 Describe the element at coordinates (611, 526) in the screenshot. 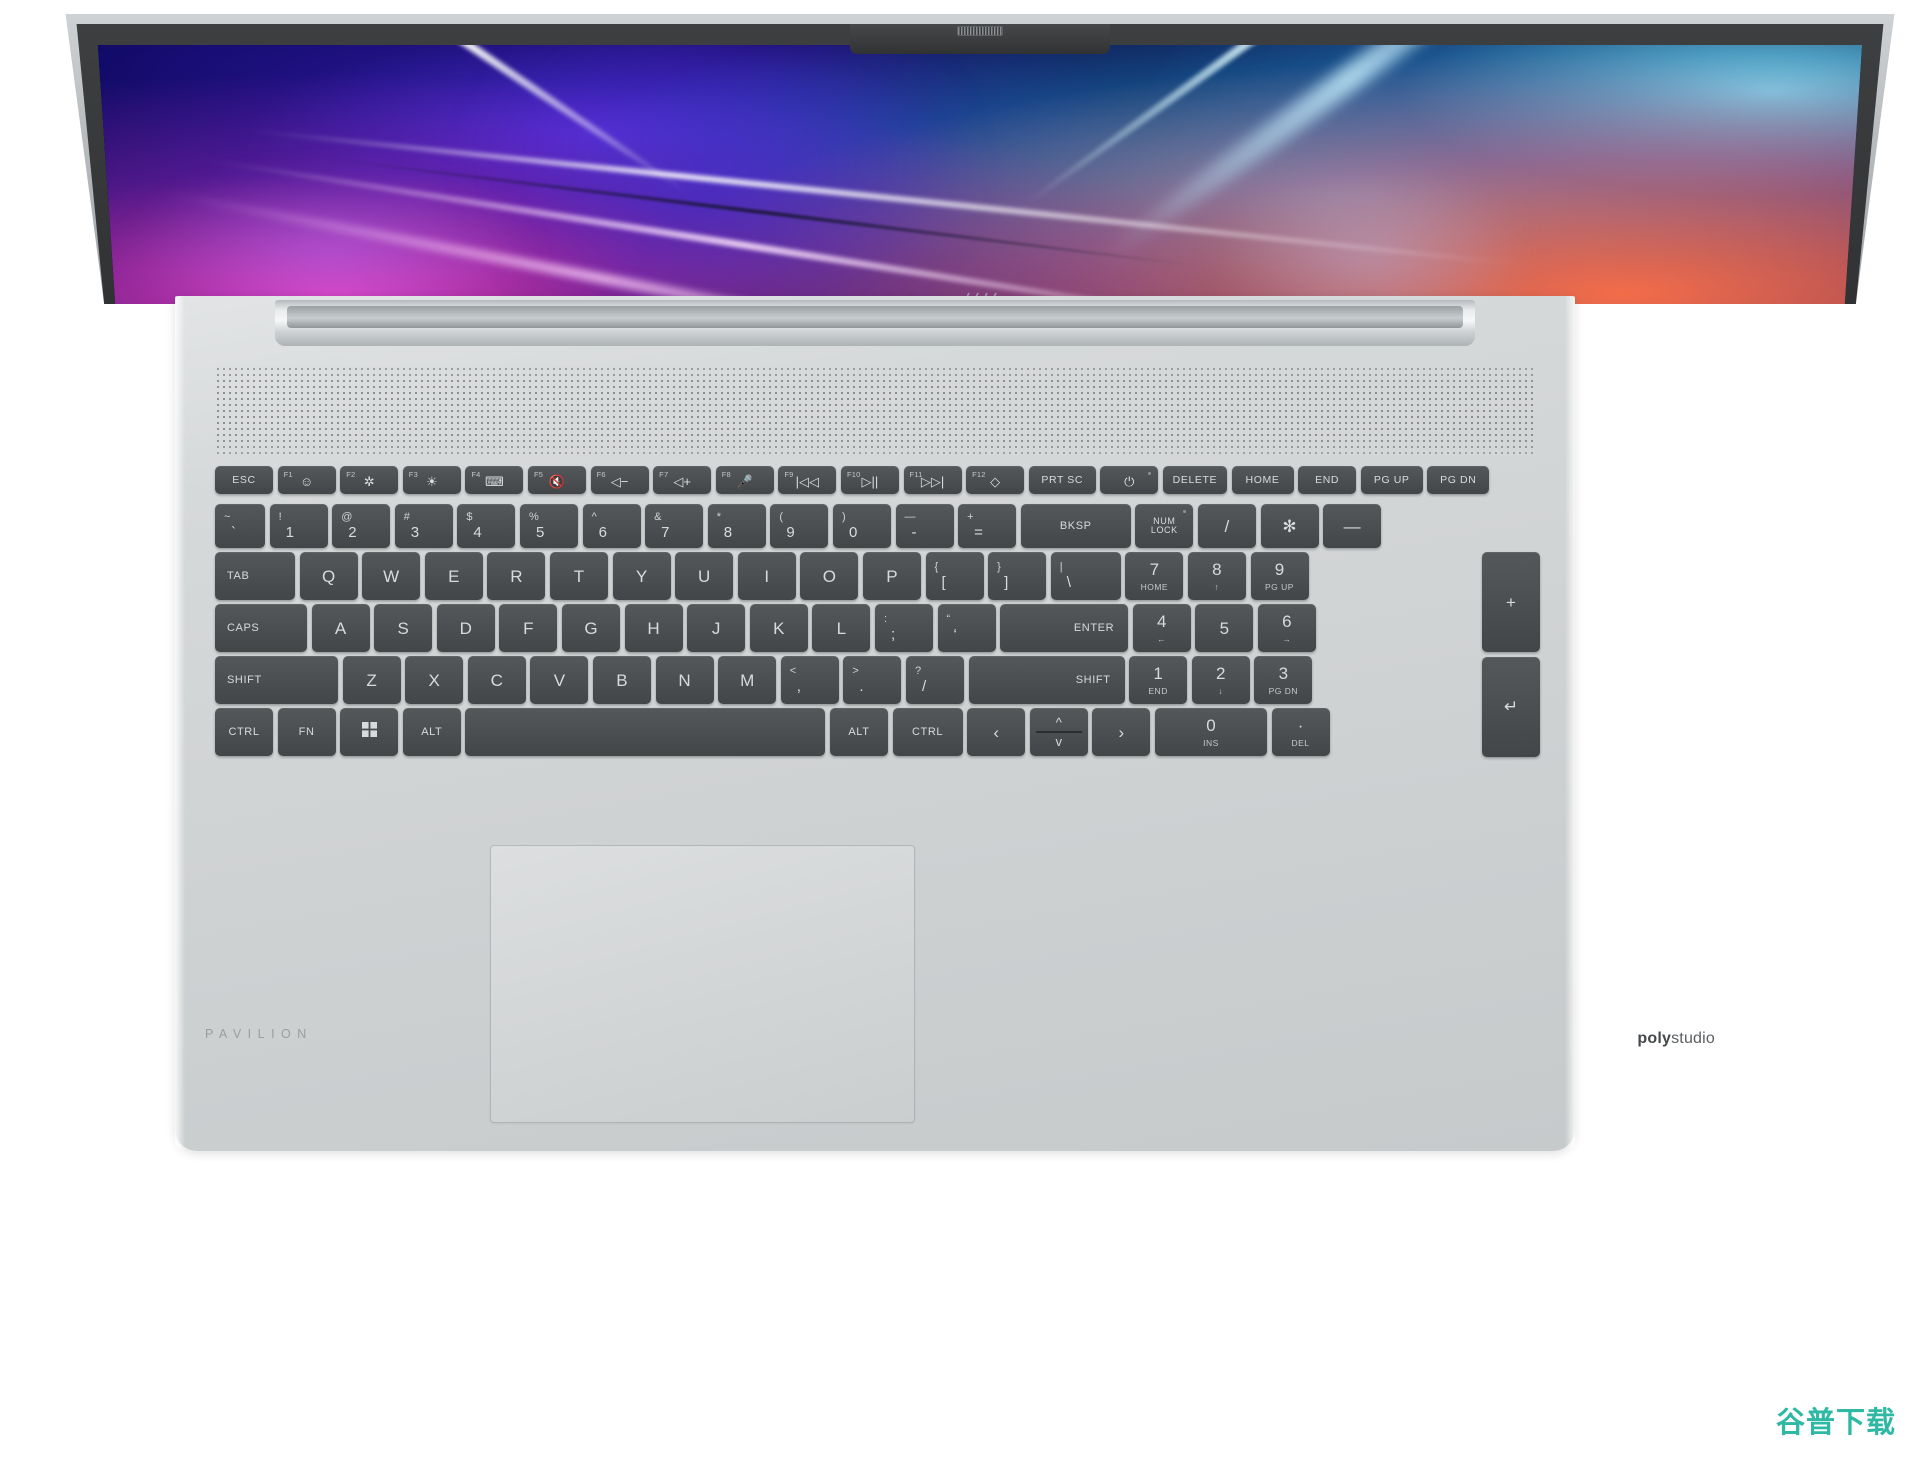

I see `key-6: ^ 6` at that location.